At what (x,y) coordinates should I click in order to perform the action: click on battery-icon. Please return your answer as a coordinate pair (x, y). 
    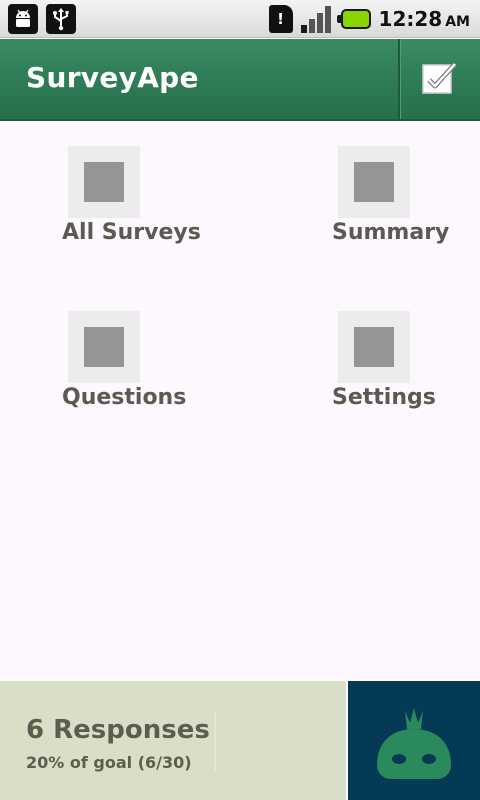
    Looking at the image, I should click on (353, 19).